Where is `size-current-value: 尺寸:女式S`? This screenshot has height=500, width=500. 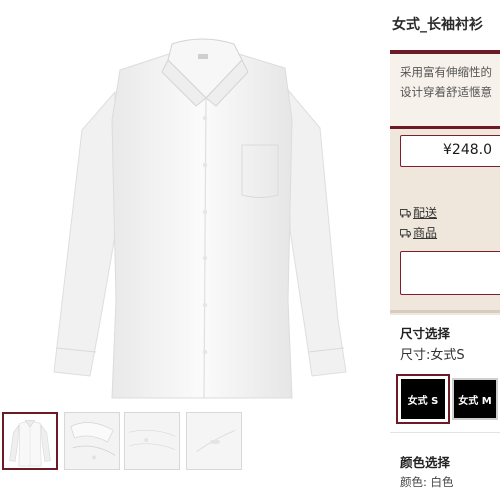 size-current-value: 尺寸:女式S is located at coordinates (432, 355).